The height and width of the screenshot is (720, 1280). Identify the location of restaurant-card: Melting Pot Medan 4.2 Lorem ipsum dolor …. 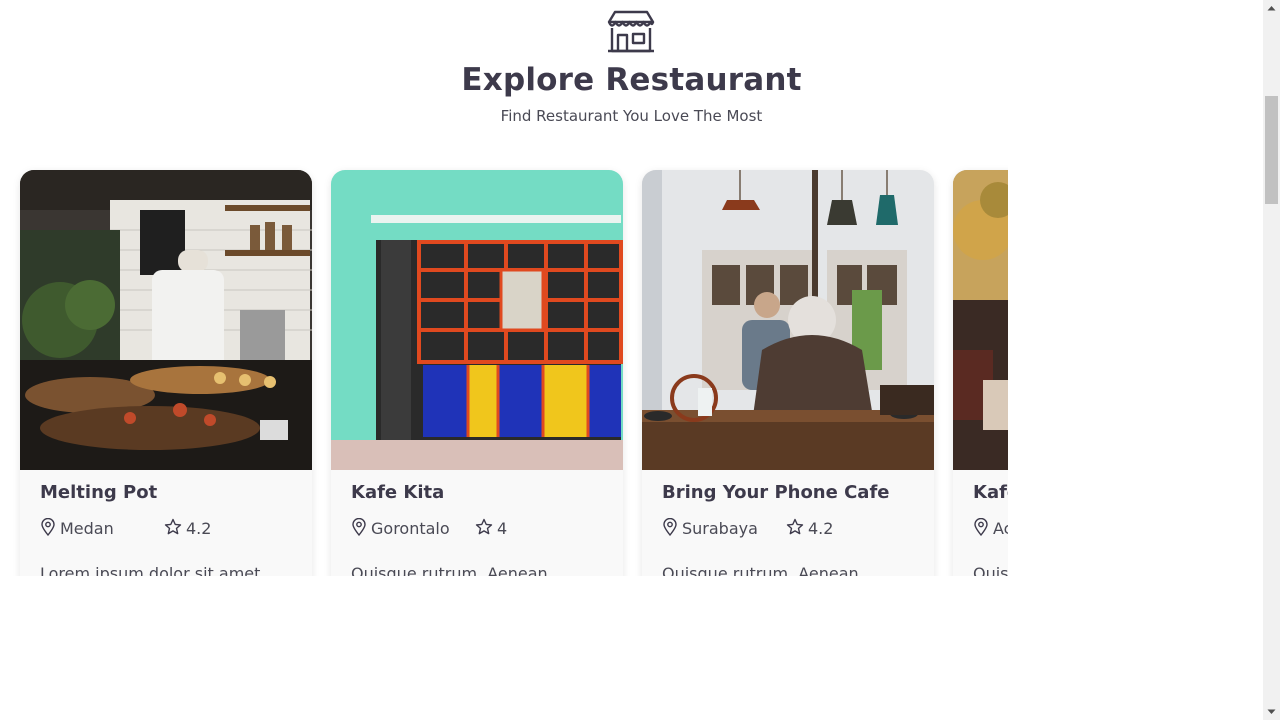
(166, 373).